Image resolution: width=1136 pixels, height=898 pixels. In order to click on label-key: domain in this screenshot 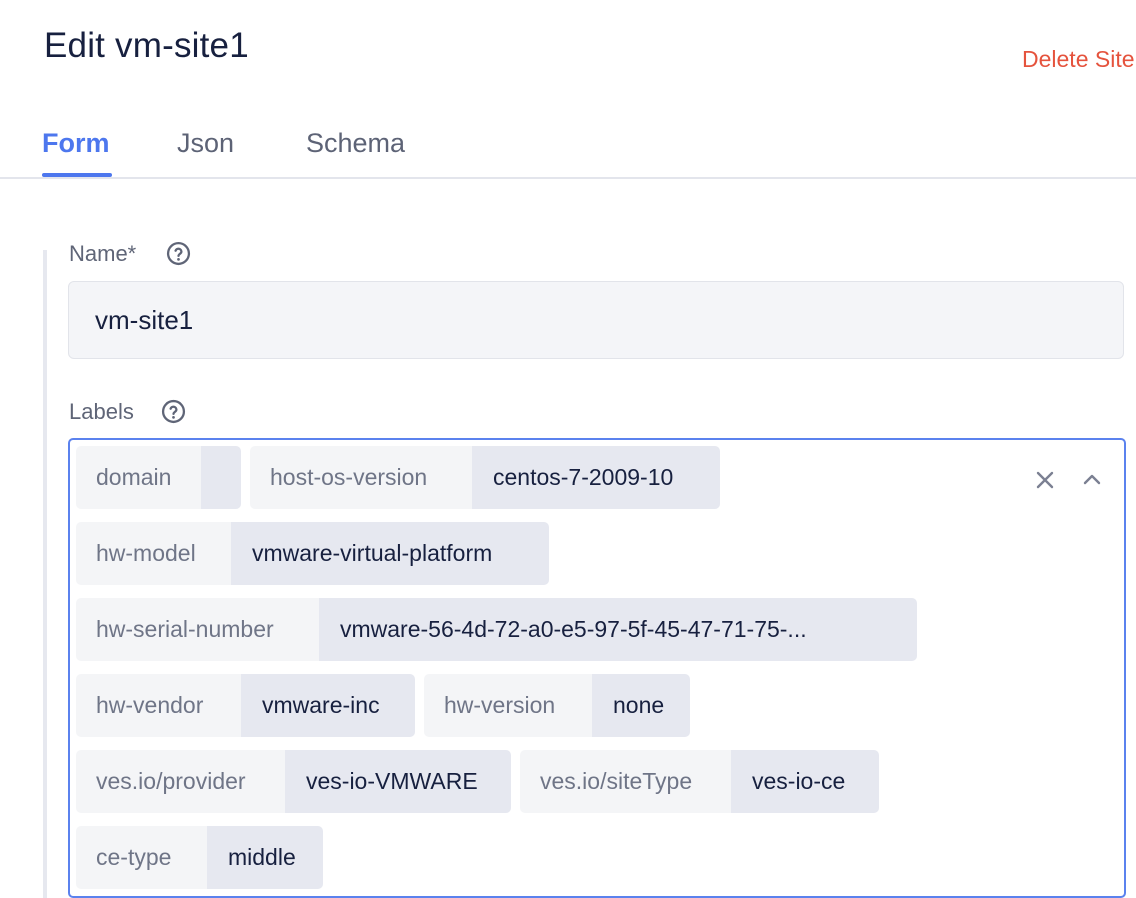, I will do `click(138, 477)`.